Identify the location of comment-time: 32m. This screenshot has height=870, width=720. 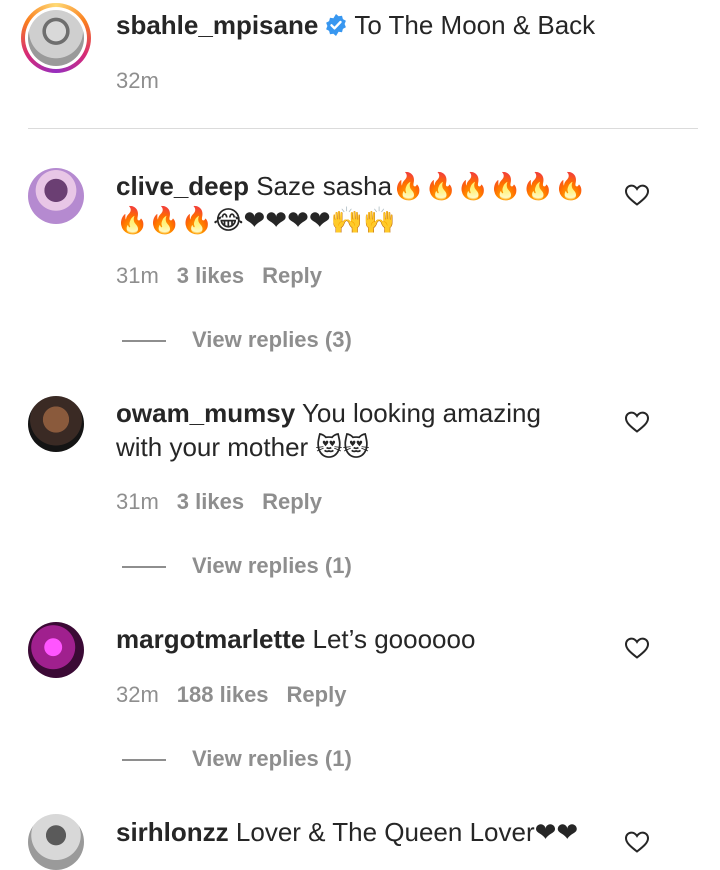
(137, 694).